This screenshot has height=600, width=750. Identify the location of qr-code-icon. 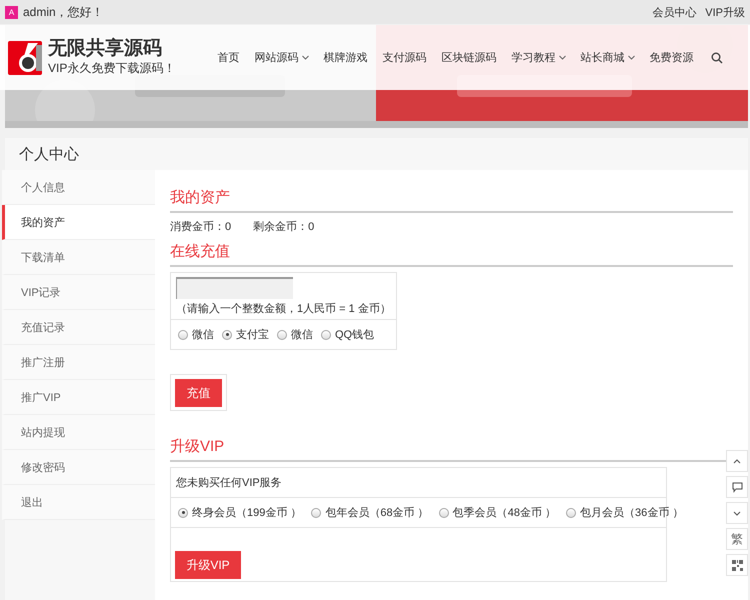
(737, 565).